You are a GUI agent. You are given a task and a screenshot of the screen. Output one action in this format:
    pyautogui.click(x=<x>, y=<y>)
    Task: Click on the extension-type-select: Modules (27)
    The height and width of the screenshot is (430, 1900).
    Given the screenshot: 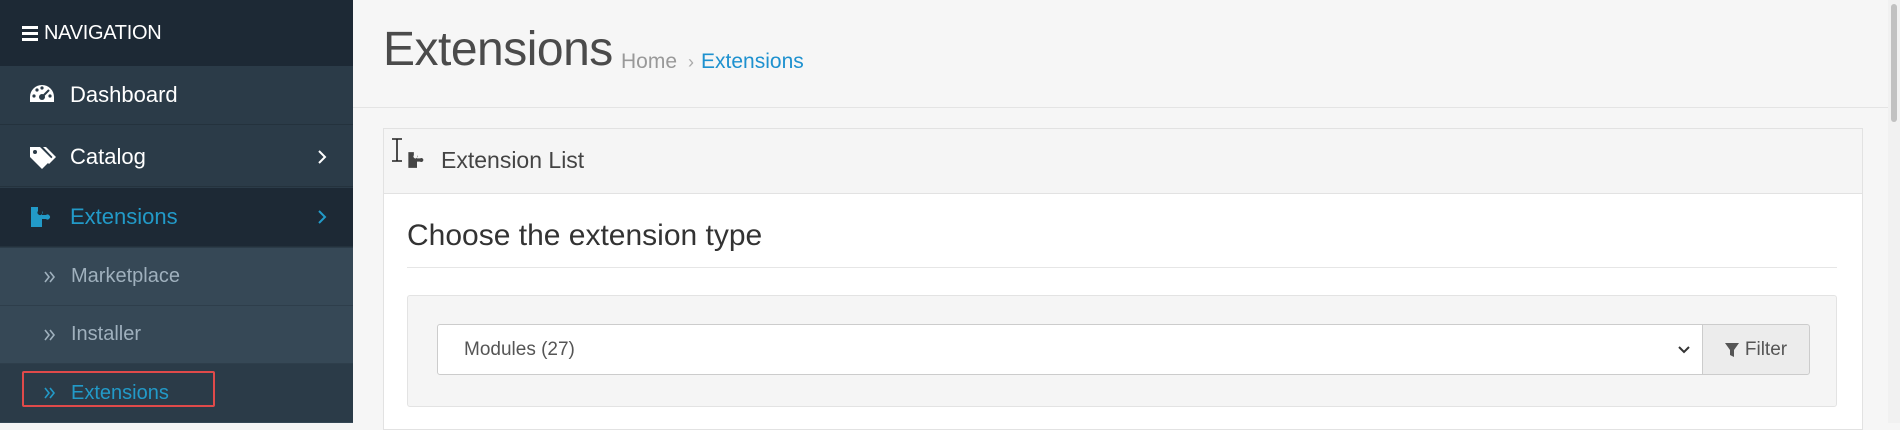 What is the action you would take?
    pyautogui.click(x=1070, y=349)
    